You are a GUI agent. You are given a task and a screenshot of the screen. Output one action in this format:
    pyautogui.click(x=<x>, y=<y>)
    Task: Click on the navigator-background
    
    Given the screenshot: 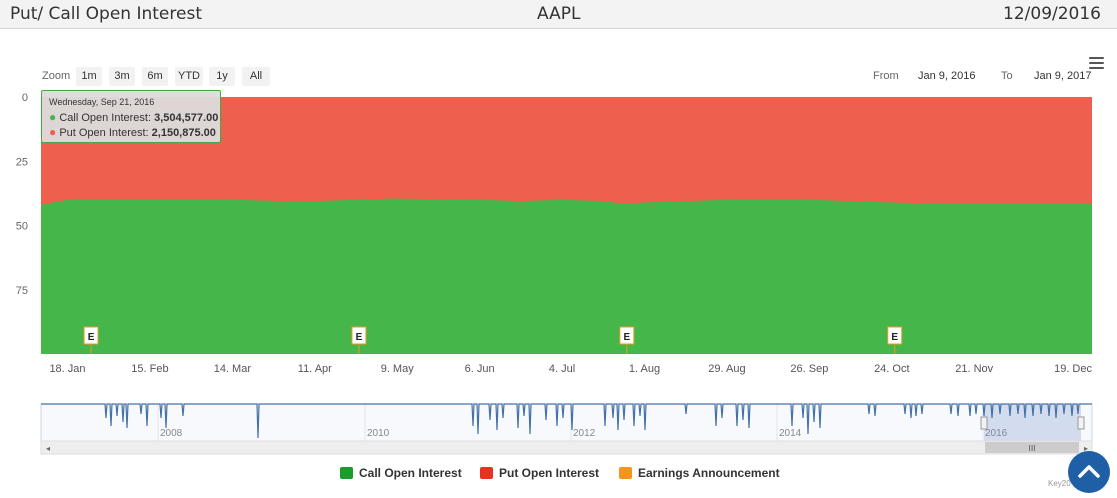 What is the action you would take?
    pyautogui.click(x=566, y=422)
    